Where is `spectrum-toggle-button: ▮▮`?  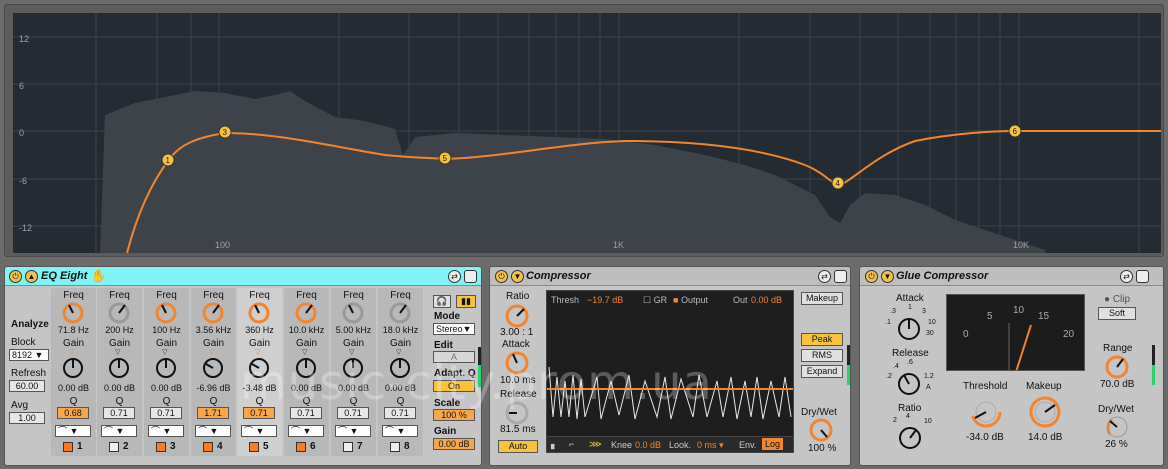
spectrum-toggle-button: ▮▮ is located at coordinates (466, 301).